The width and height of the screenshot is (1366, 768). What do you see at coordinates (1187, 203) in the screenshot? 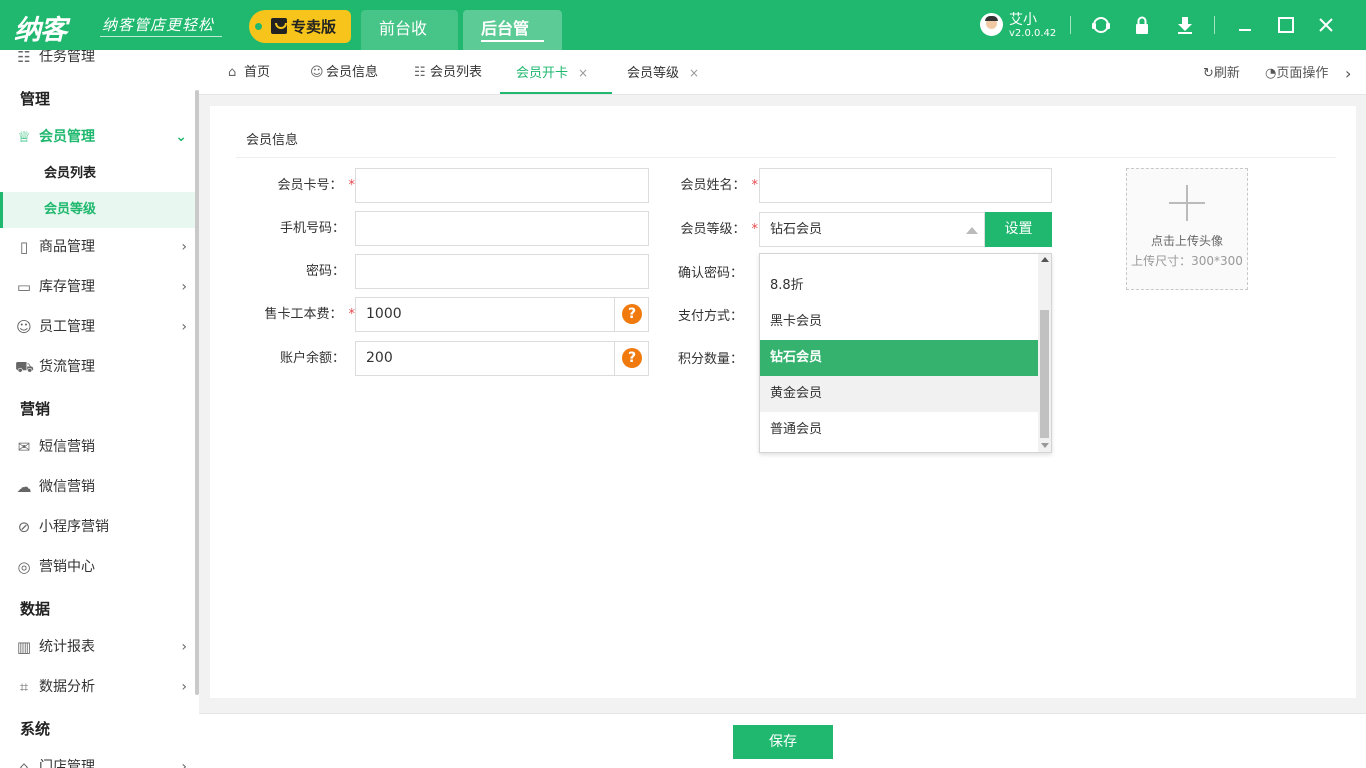
I see `plus-icon` at bounding box center [1187, 203].